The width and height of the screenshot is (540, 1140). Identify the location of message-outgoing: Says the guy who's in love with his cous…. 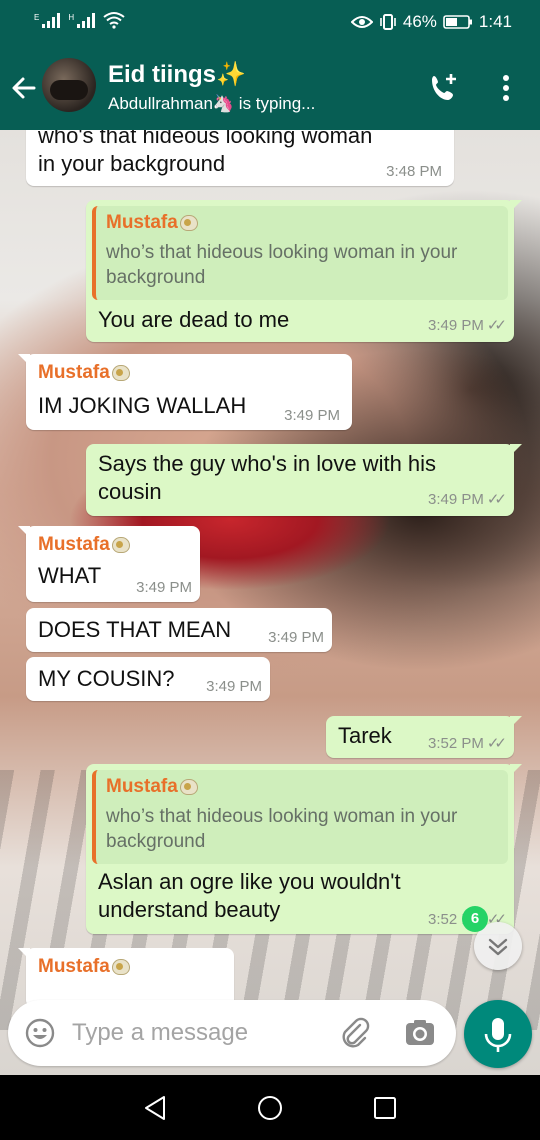
(304, 480).